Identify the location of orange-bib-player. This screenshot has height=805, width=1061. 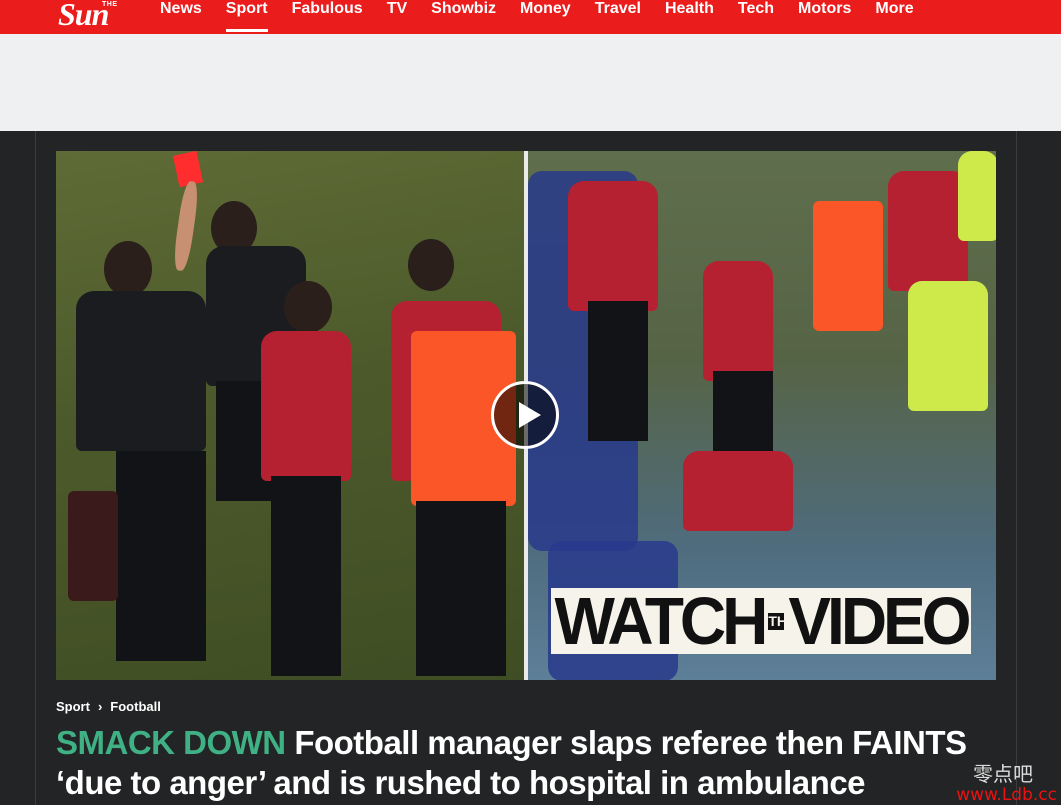
(848, 266).